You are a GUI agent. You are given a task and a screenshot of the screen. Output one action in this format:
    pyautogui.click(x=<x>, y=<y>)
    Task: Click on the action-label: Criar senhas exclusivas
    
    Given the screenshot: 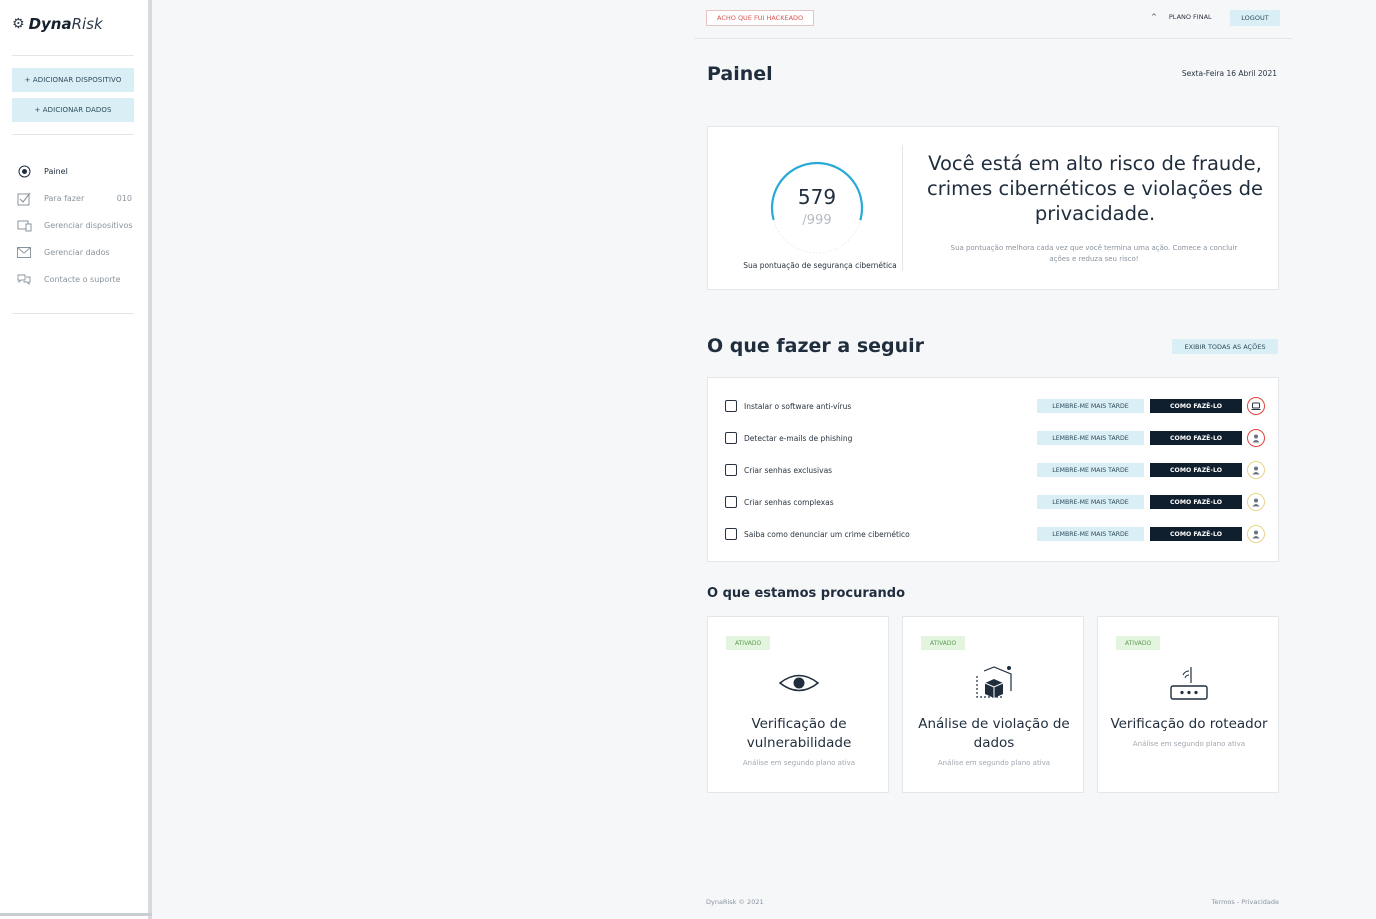 What is the action you would take?
    pyautogui.click(x=788, y=470)
    